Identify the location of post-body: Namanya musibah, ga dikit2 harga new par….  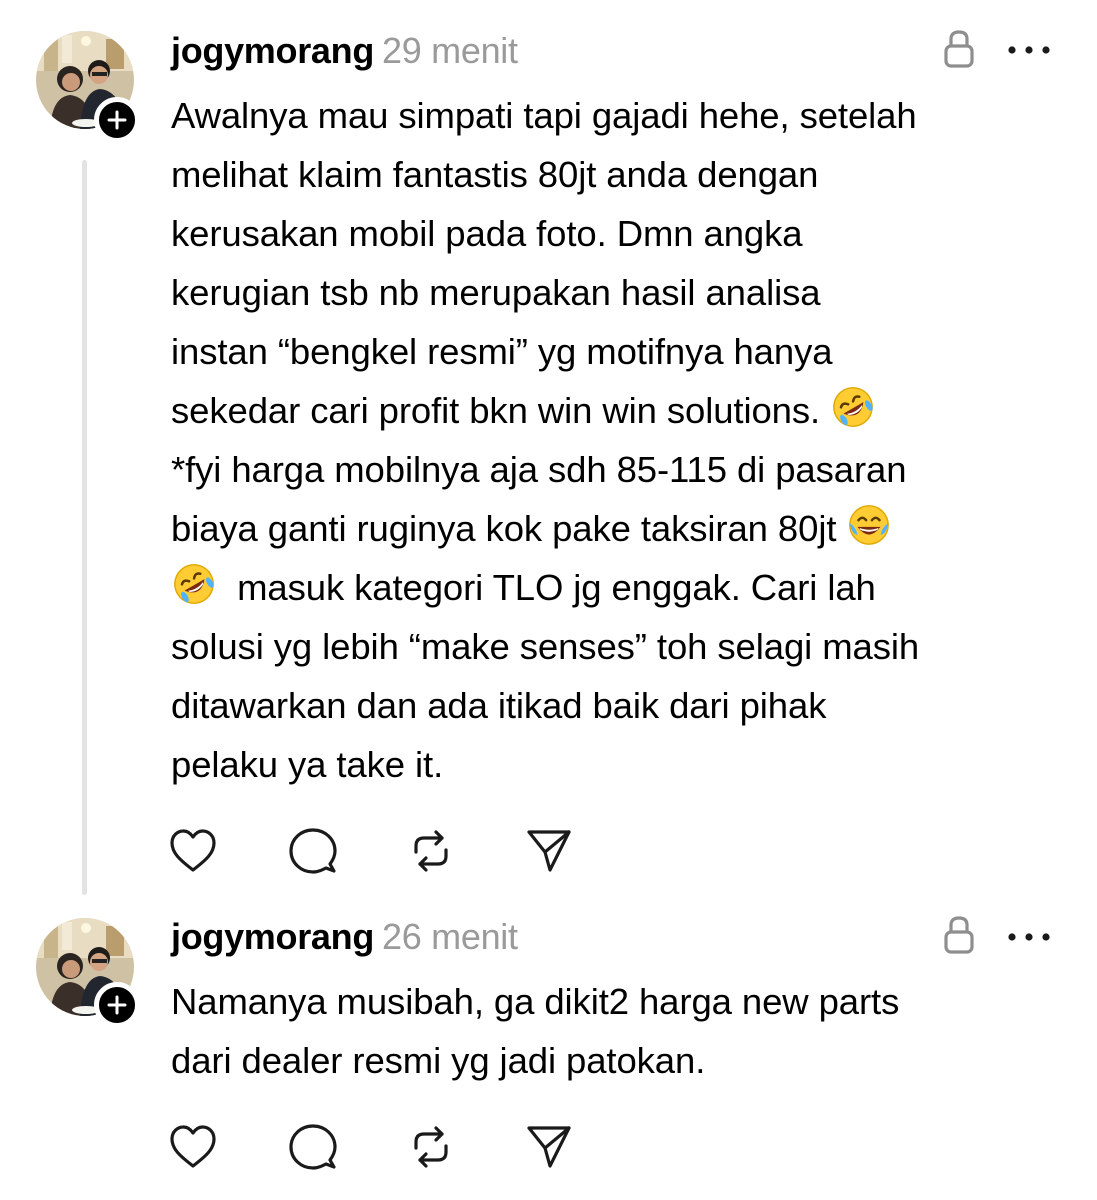
(621, 1031).